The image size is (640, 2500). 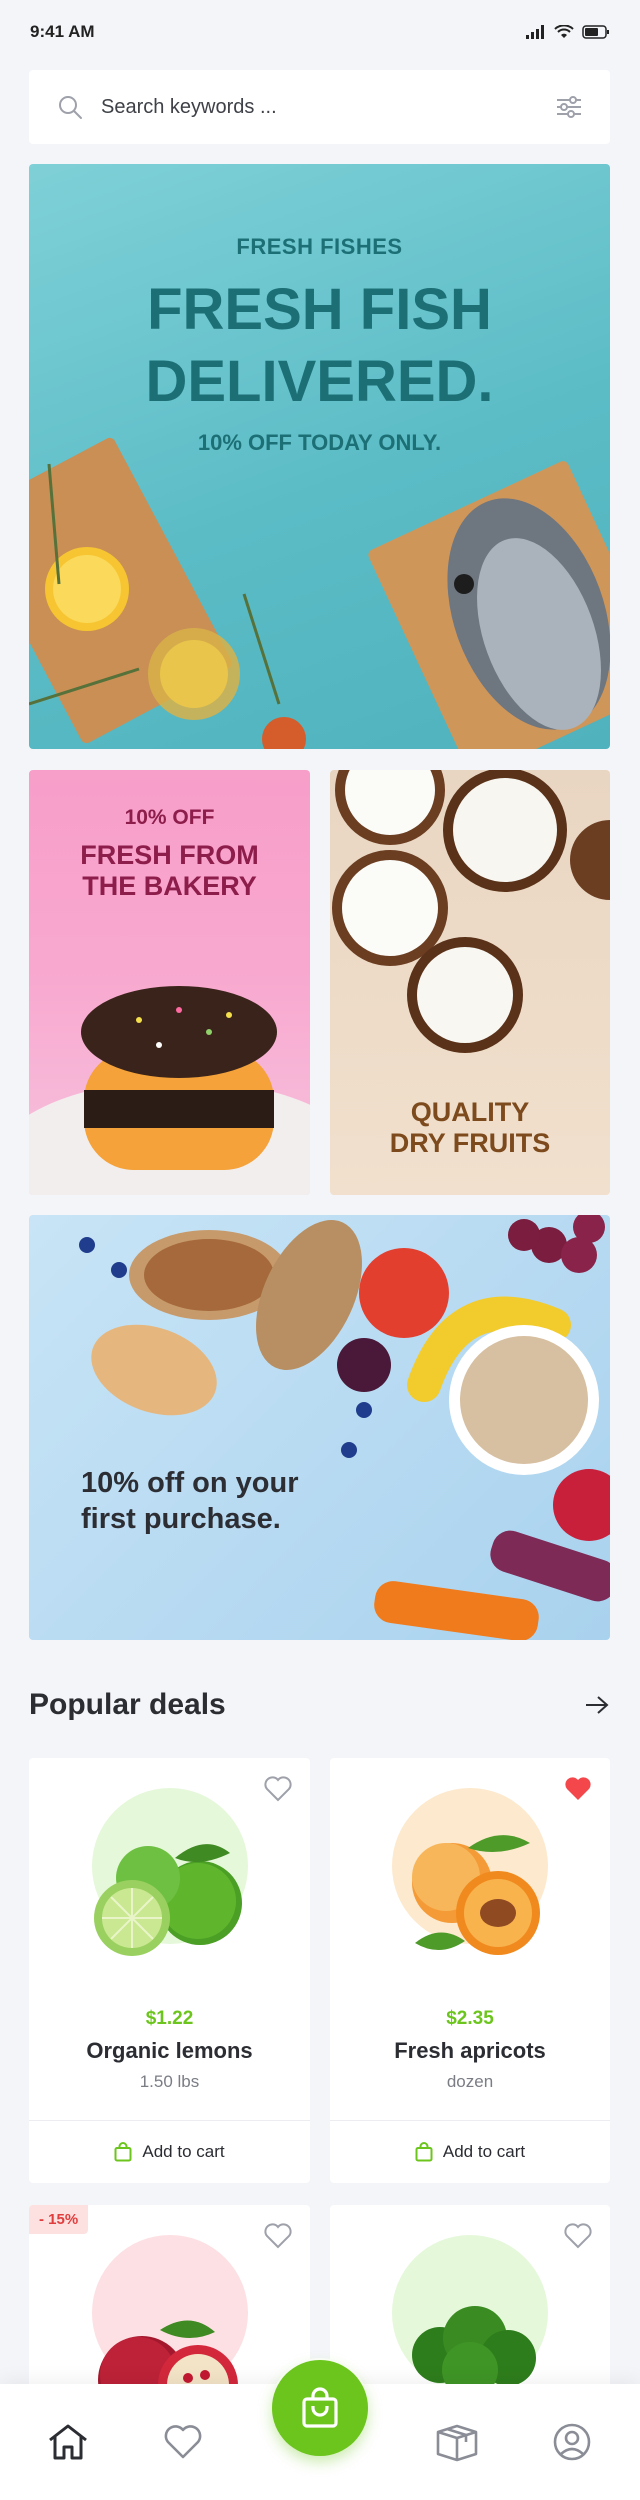 I want to click on promo-text-line2: first purchase., so click(x=181, y=1519).